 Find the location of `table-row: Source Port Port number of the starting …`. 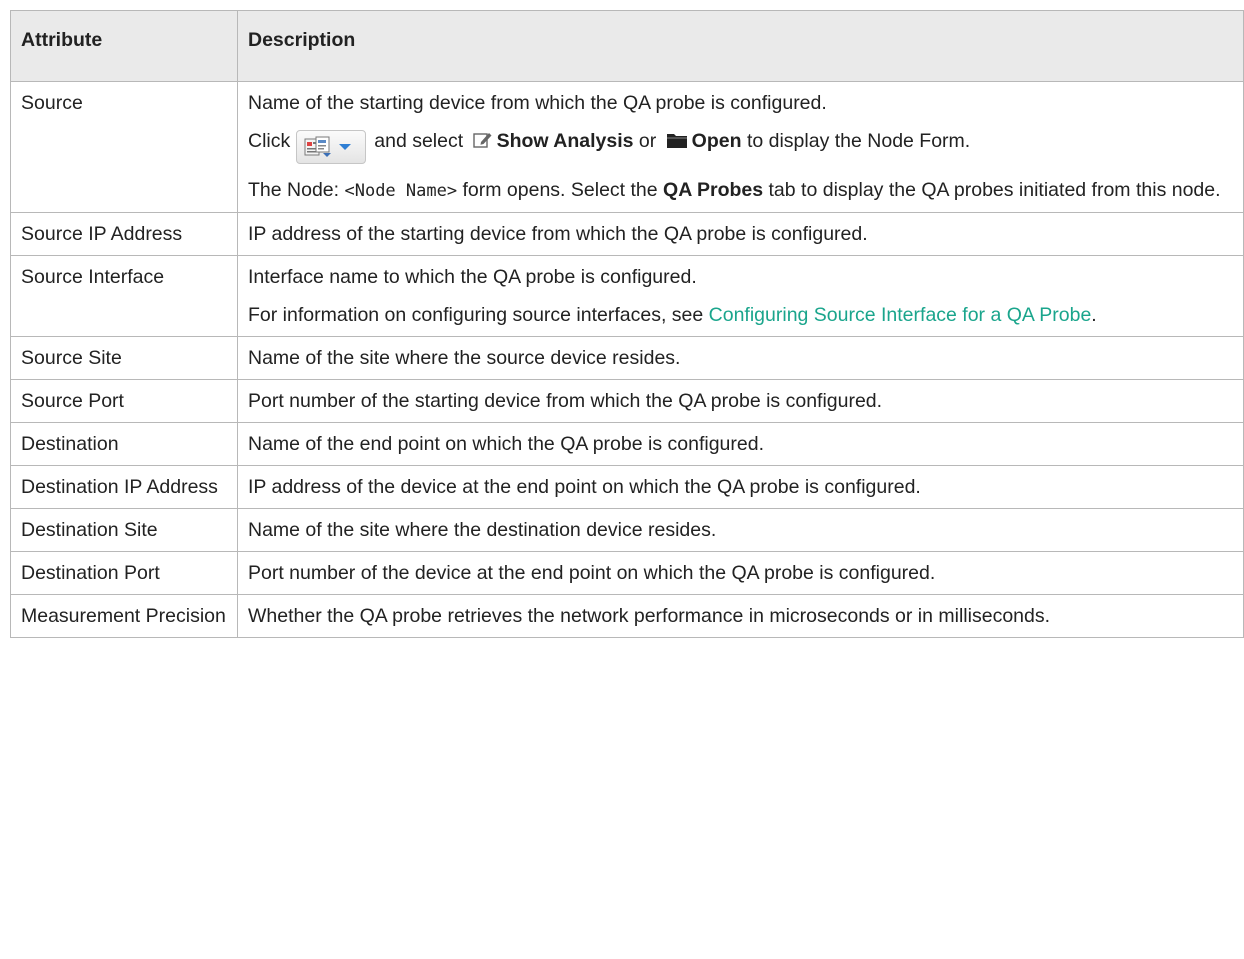

table-row: Source Port Port number of the starting … is located at coordinates (627, 401).